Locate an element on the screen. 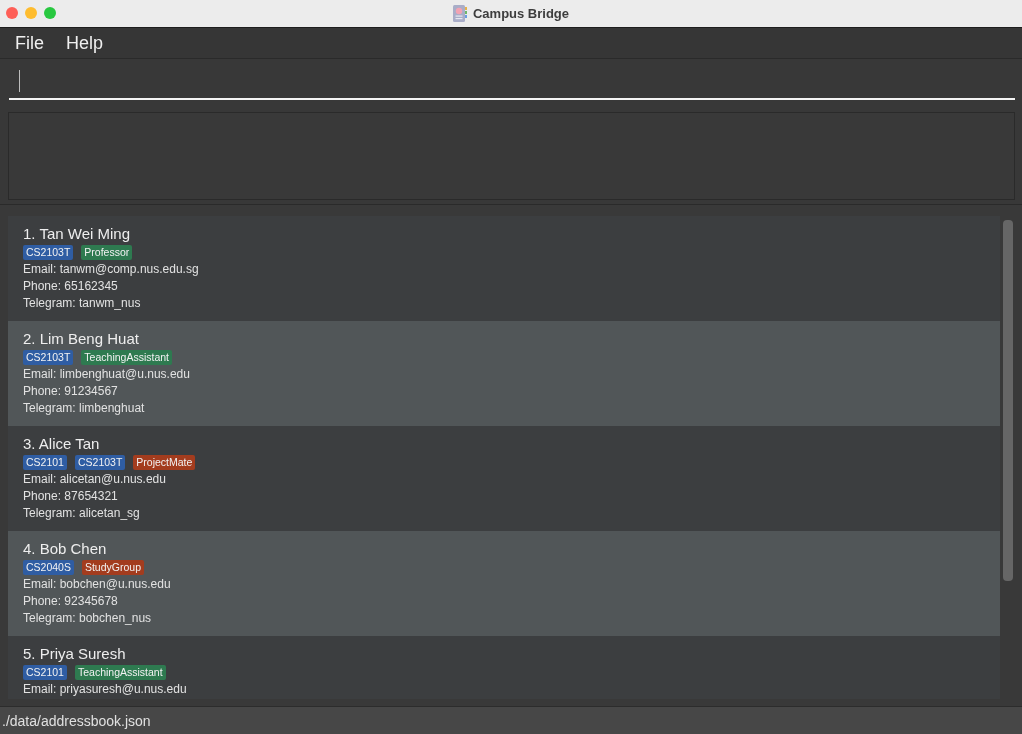  telegram-text: Telegram: tanwm_nus is located at coordinates (82, 303).